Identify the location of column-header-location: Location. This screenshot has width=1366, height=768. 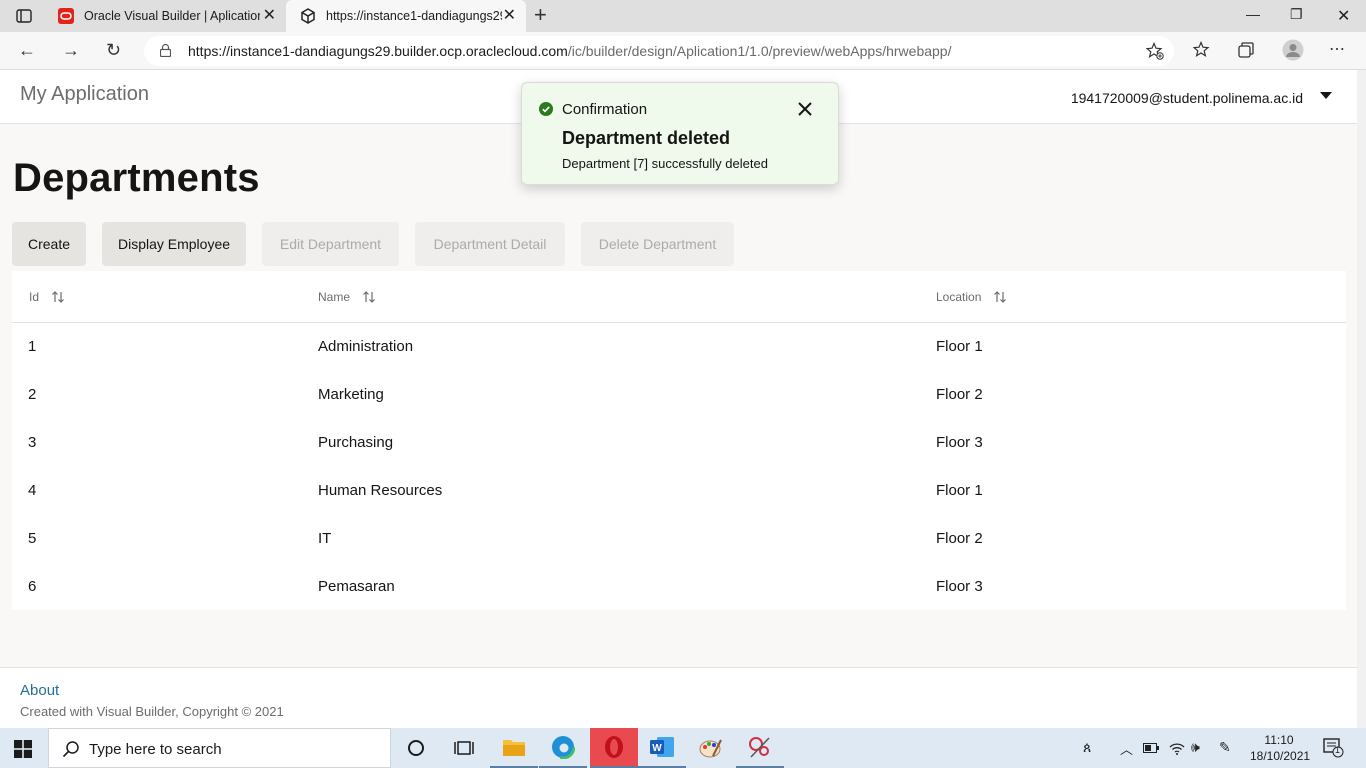
(971, 297).